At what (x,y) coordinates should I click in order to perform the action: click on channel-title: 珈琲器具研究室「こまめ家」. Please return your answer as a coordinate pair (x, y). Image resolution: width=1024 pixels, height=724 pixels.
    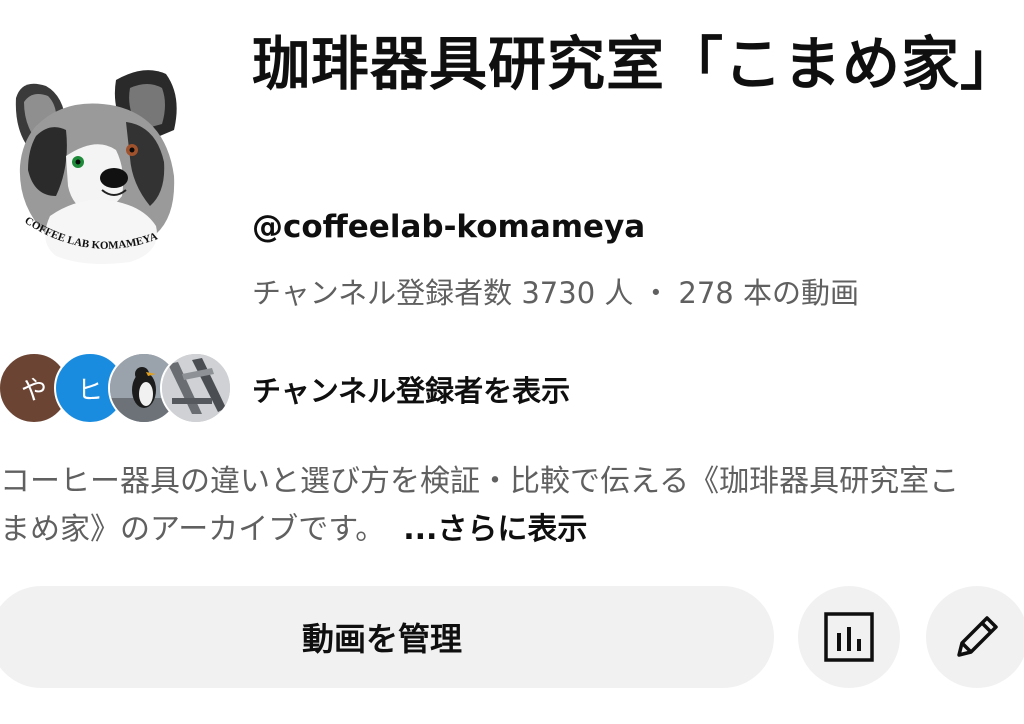
    Looking at the image, I should click on (636, 64).